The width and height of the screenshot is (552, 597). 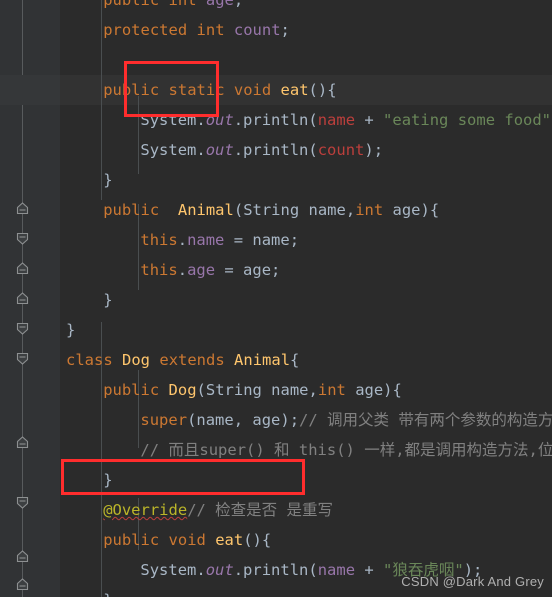 I want to click on code-token: void, so click(x=252, y=90).